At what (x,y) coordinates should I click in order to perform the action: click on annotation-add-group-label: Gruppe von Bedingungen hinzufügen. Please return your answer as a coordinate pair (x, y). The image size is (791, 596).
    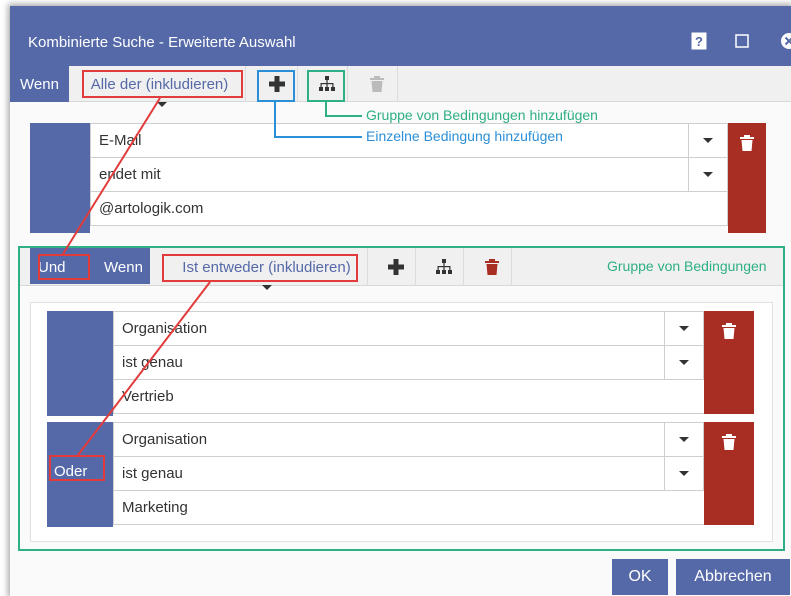
    Looking at the image, I should click on (482, 115).